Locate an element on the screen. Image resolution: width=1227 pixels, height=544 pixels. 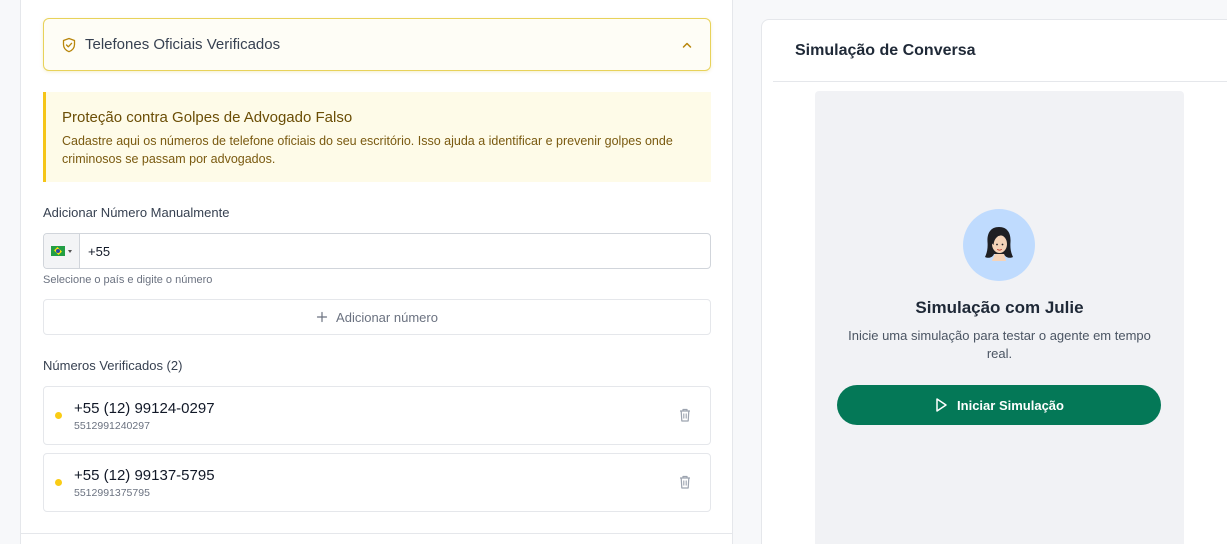
phone-number-input: +55 is located at coordinates (99, 251).